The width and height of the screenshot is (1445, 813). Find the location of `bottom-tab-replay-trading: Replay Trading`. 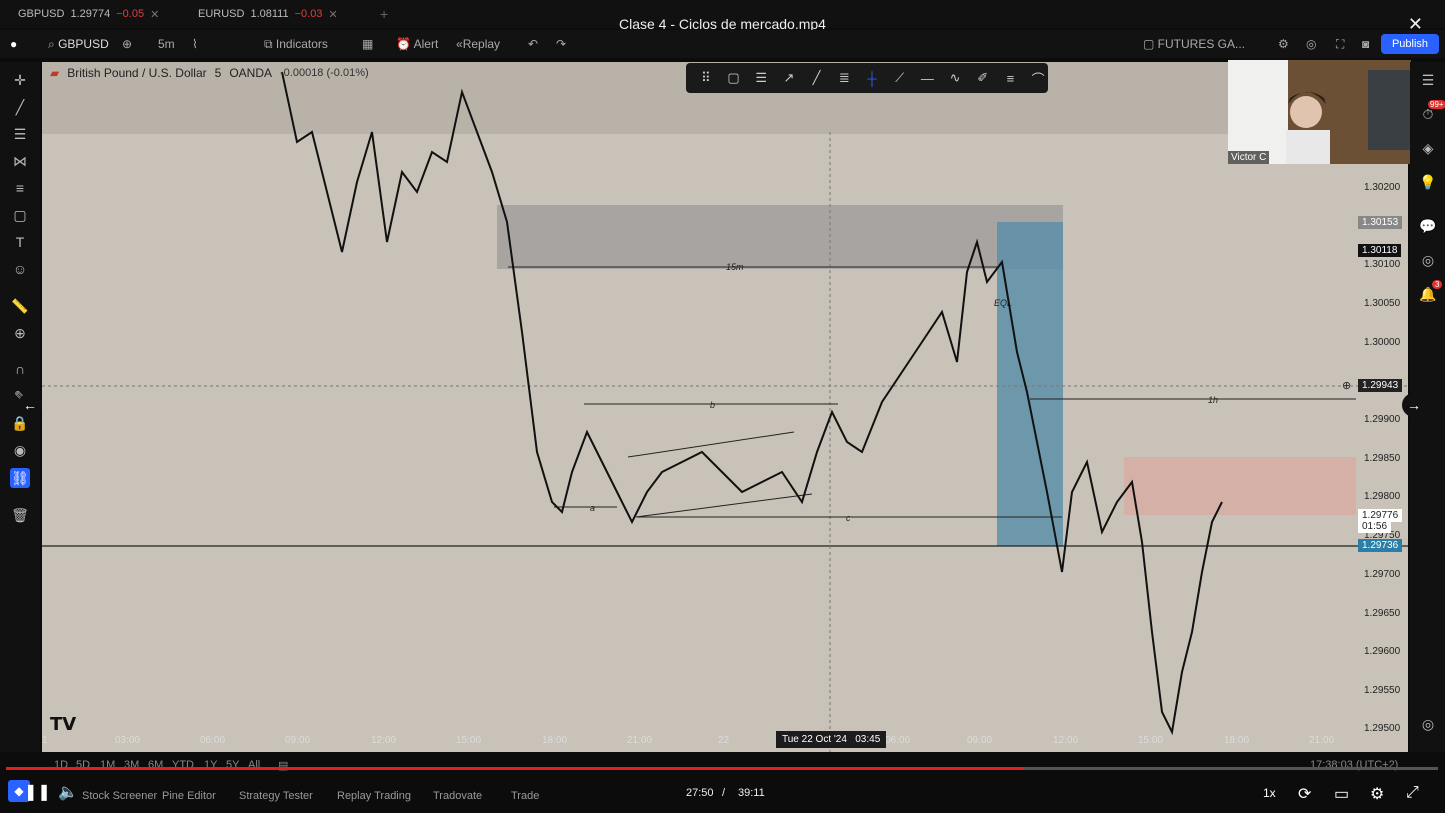

bottom-tab-replay-trading: Replay Trading is located at coordinates (374, 796).